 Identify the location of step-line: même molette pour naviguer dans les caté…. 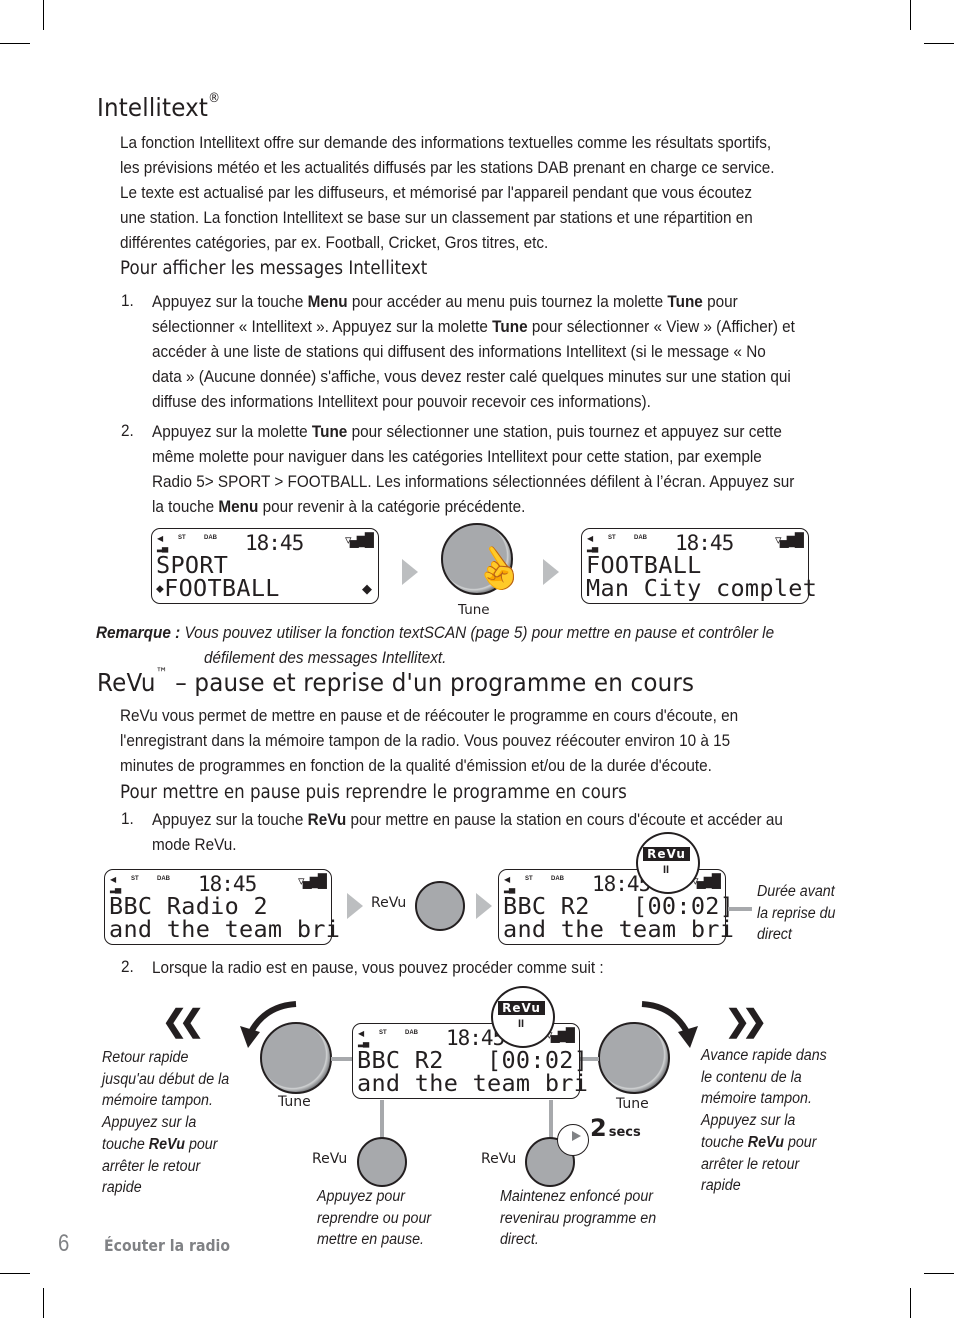
(457, 456).